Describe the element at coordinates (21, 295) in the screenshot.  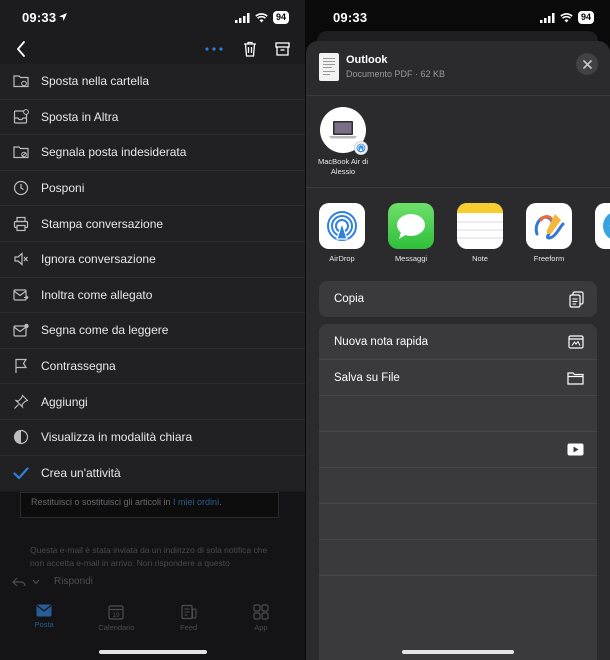
I see `forward-attachment-icon` at that location.